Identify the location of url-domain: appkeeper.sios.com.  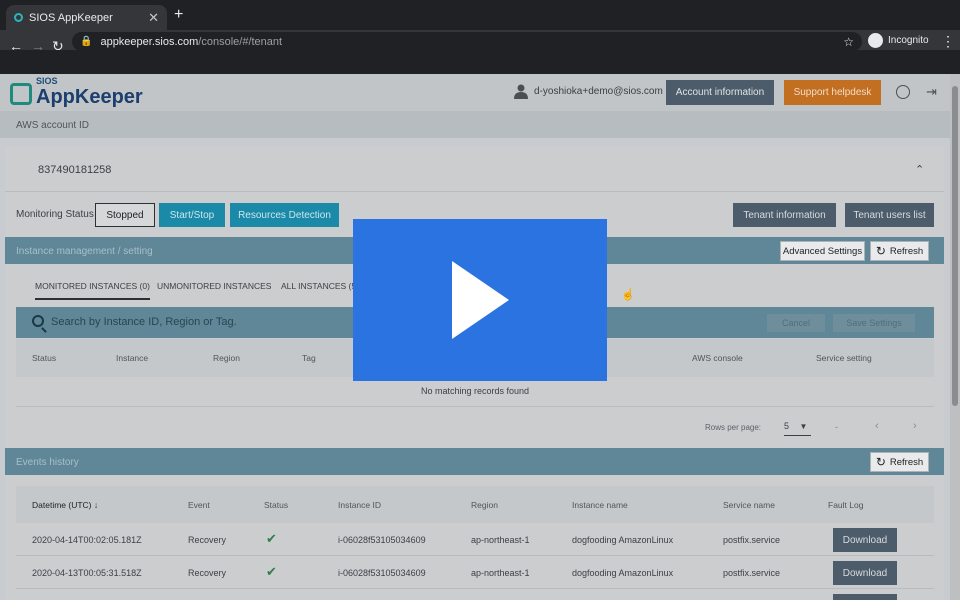
(149, 41).